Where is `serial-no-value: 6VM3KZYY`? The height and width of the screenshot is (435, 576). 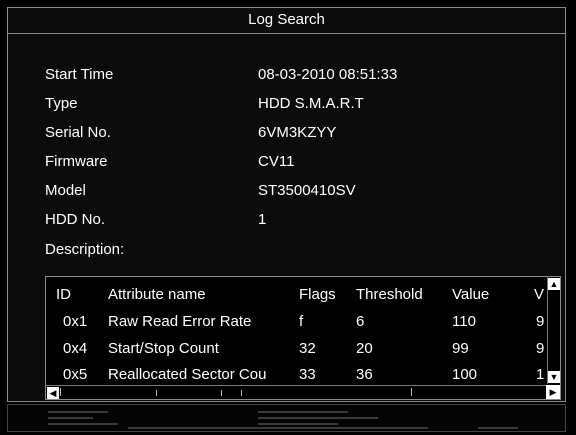 serial-no-value: 6VM3KZYY is located at coordinates (297, 132).